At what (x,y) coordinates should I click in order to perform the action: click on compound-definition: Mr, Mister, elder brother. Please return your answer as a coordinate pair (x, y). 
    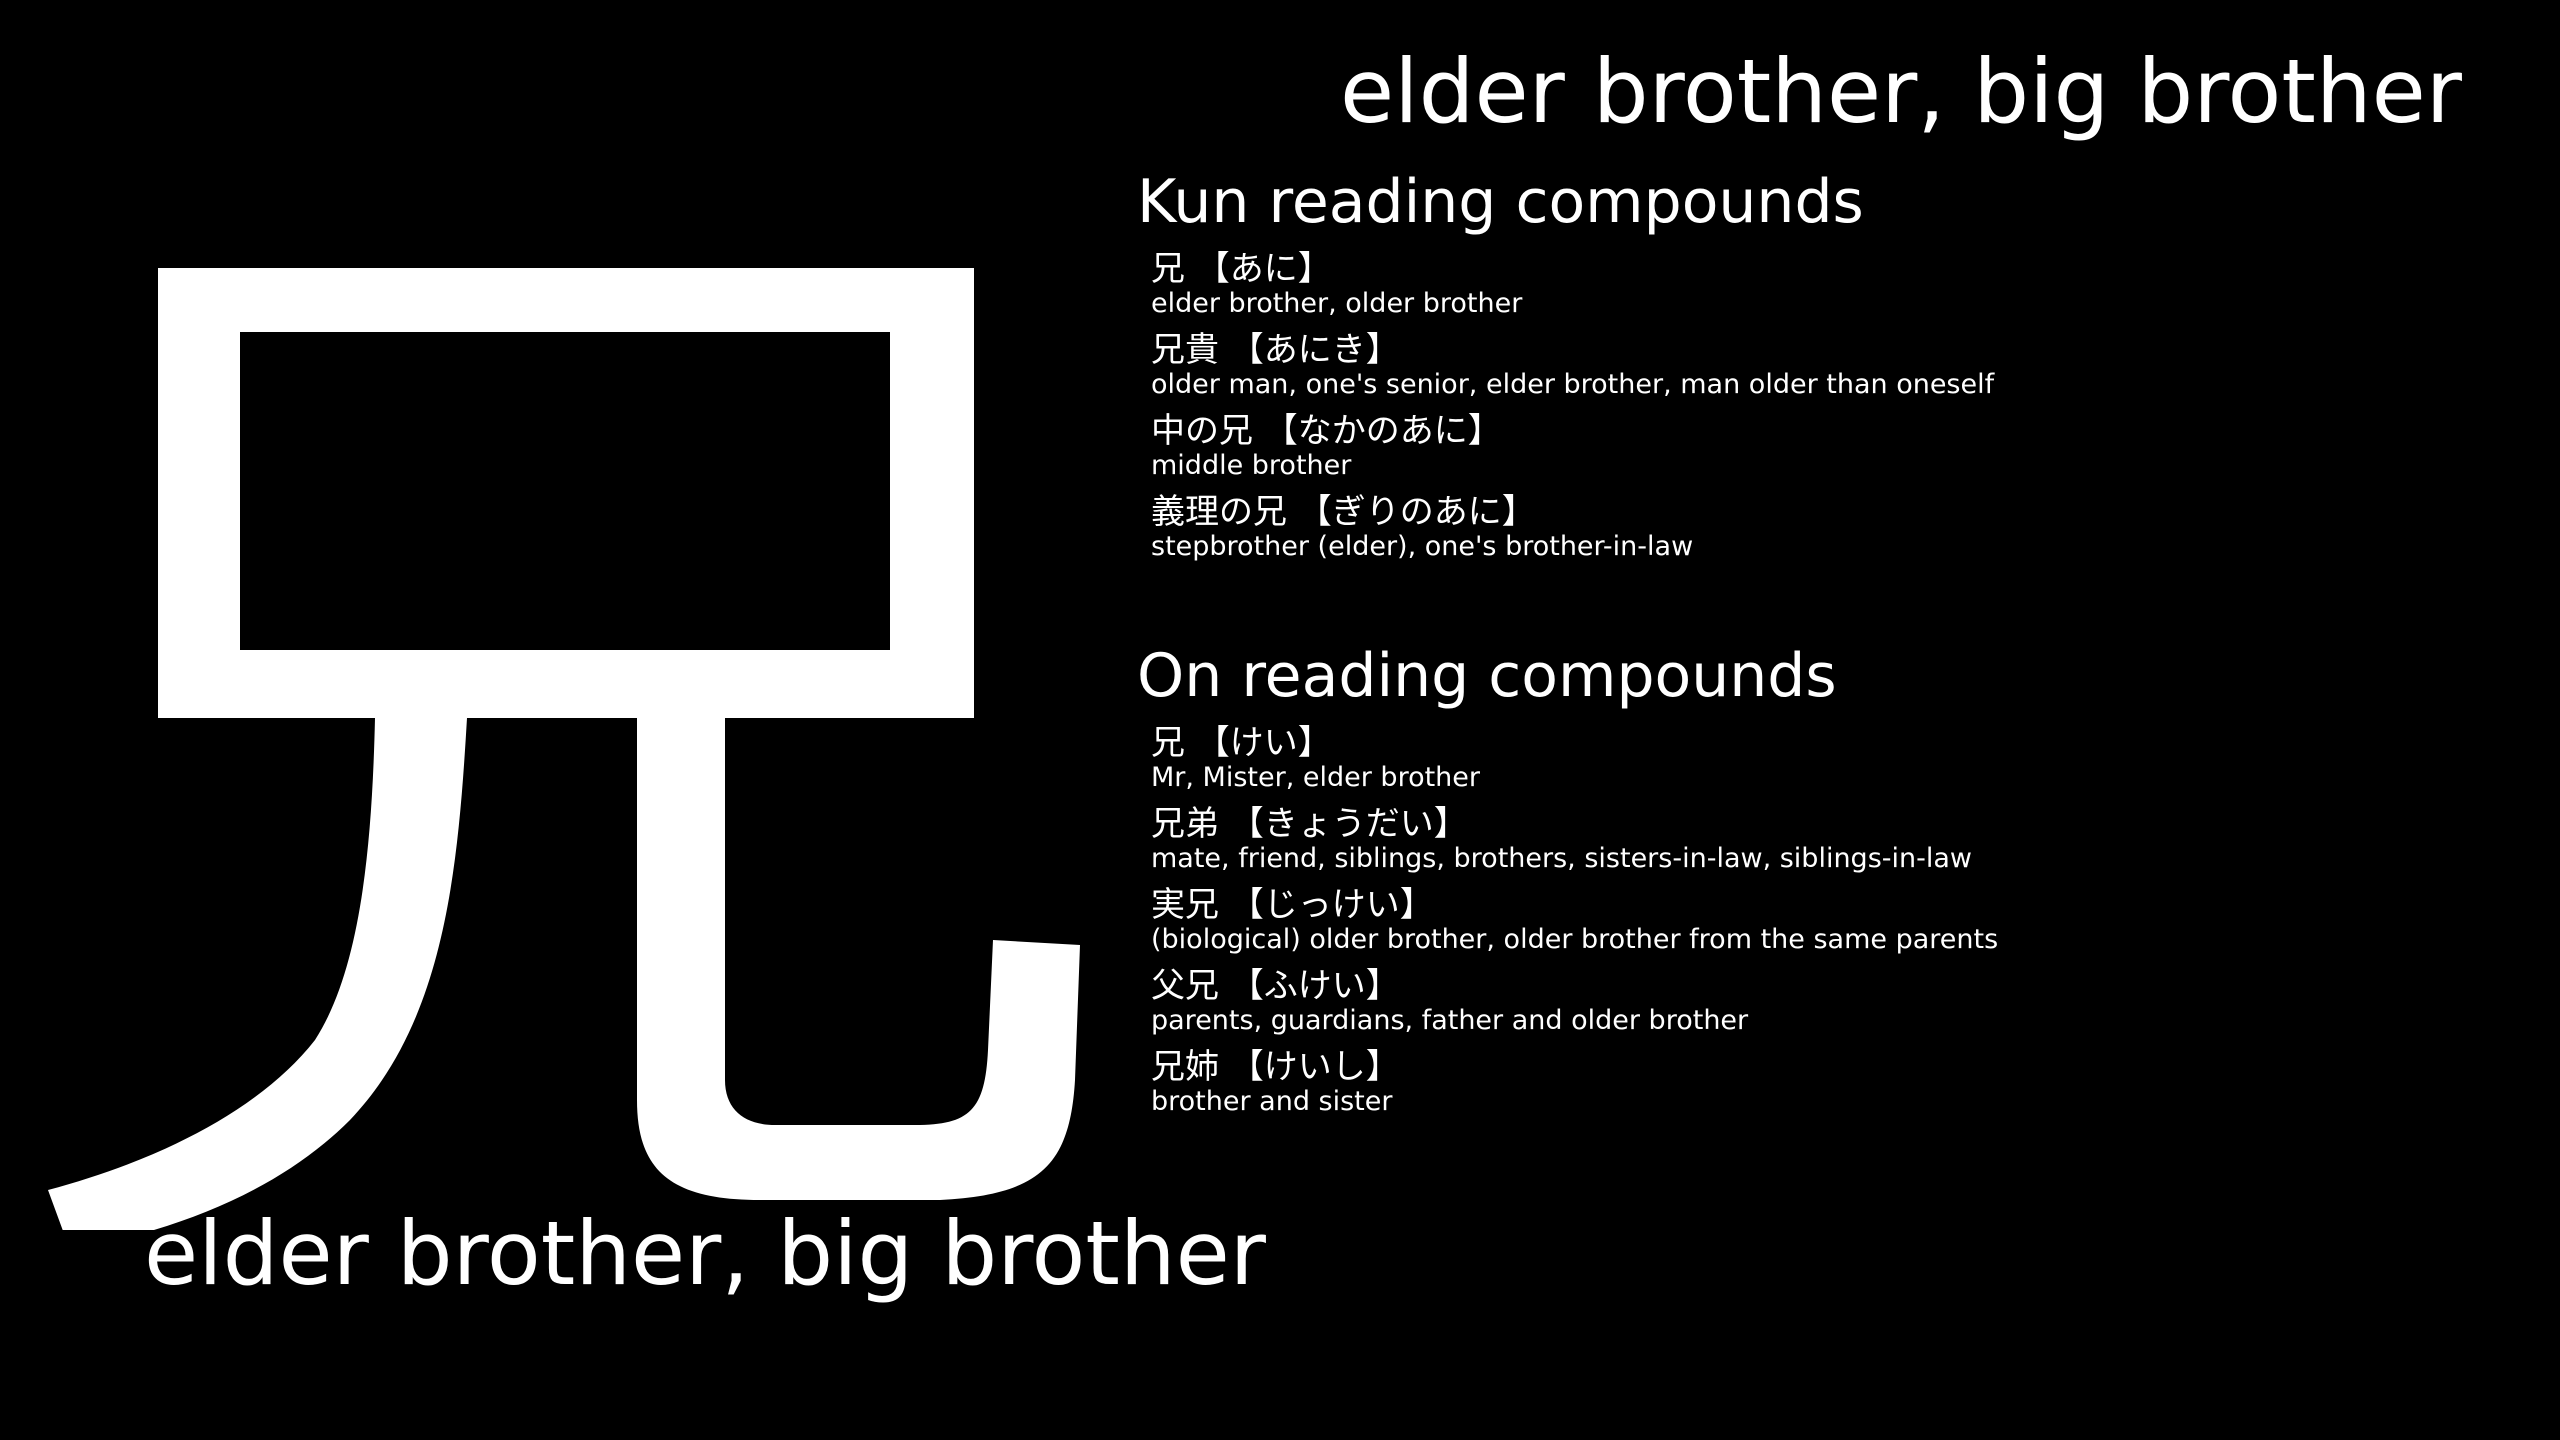
    Looking at the image, I should click on (1316, 777).